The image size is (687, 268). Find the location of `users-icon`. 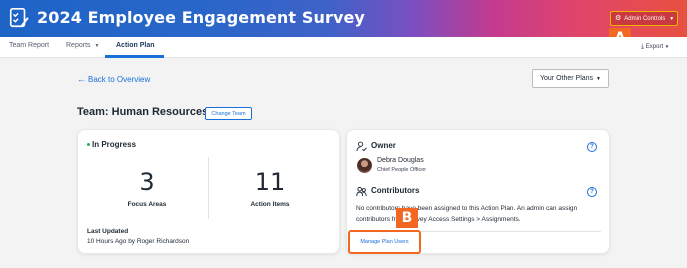

users-icon is located at coordinates (361, 191).